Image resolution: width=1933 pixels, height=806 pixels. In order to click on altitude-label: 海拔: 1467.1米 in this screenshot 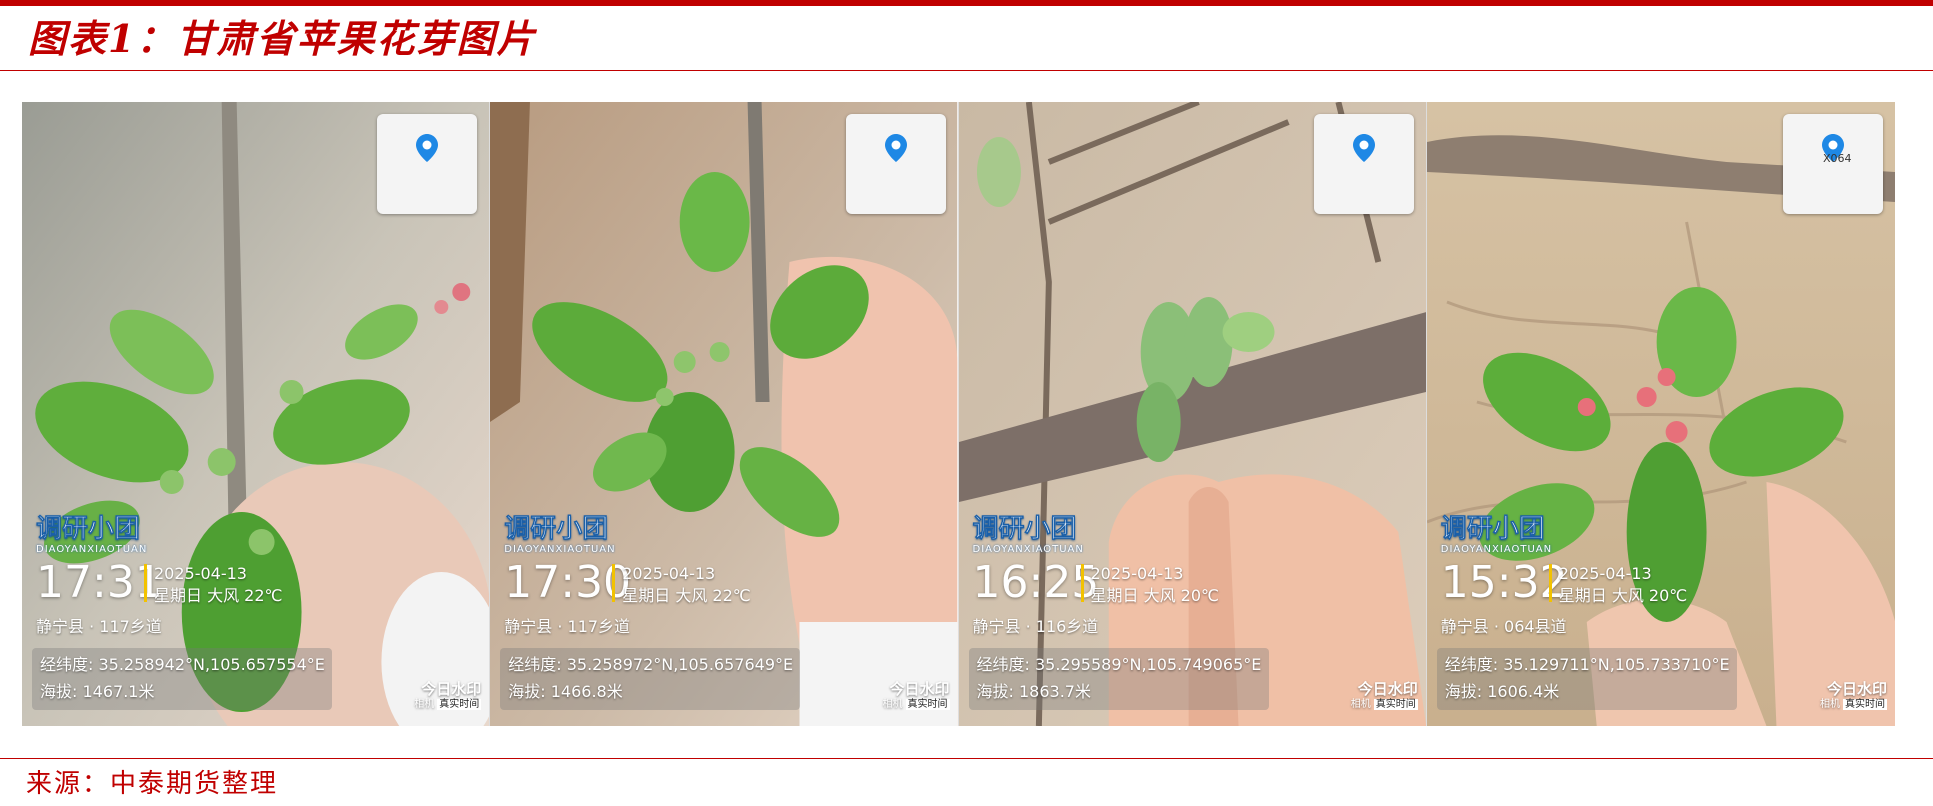, I will do `click(97, 691)`.